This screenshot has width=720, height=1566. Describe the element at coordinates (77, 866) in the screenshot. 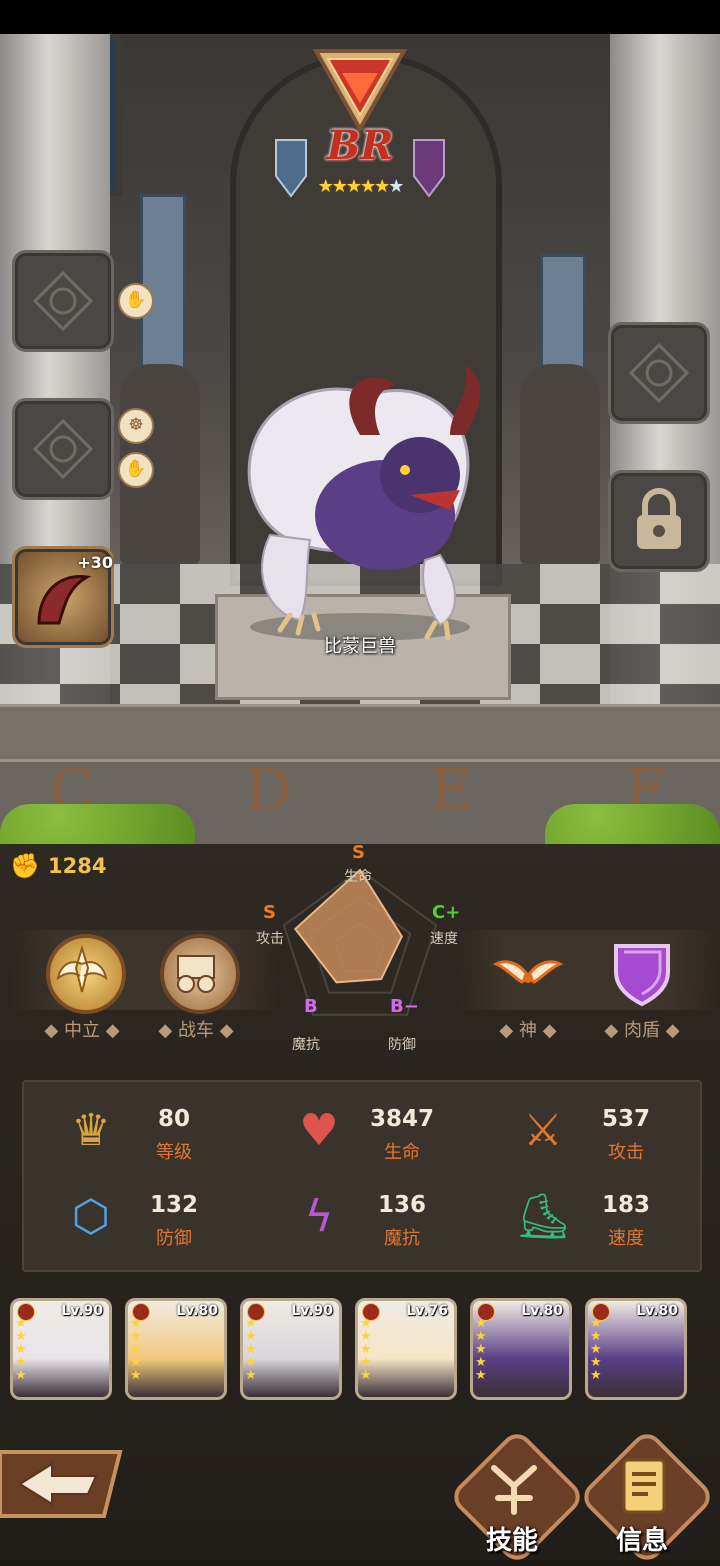

I see `combat-power: 1284` at that location.